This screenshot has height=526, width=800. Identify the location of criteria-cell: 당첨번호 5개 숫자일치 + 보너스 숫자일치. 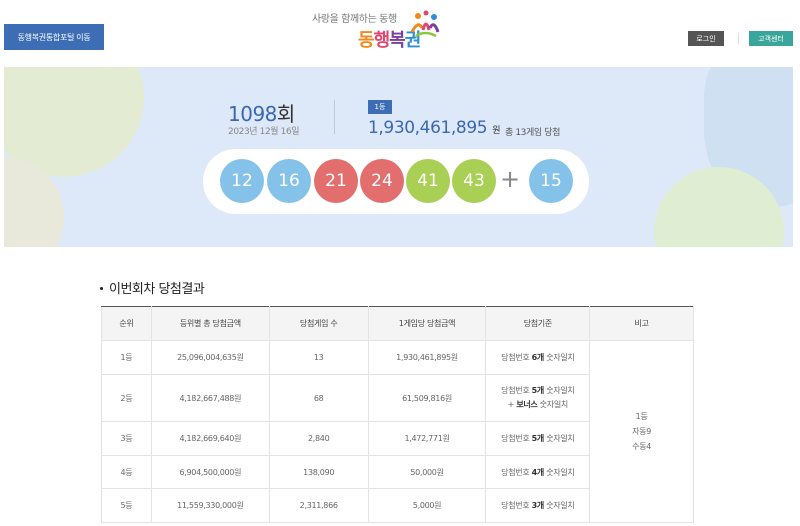
(538, 398).